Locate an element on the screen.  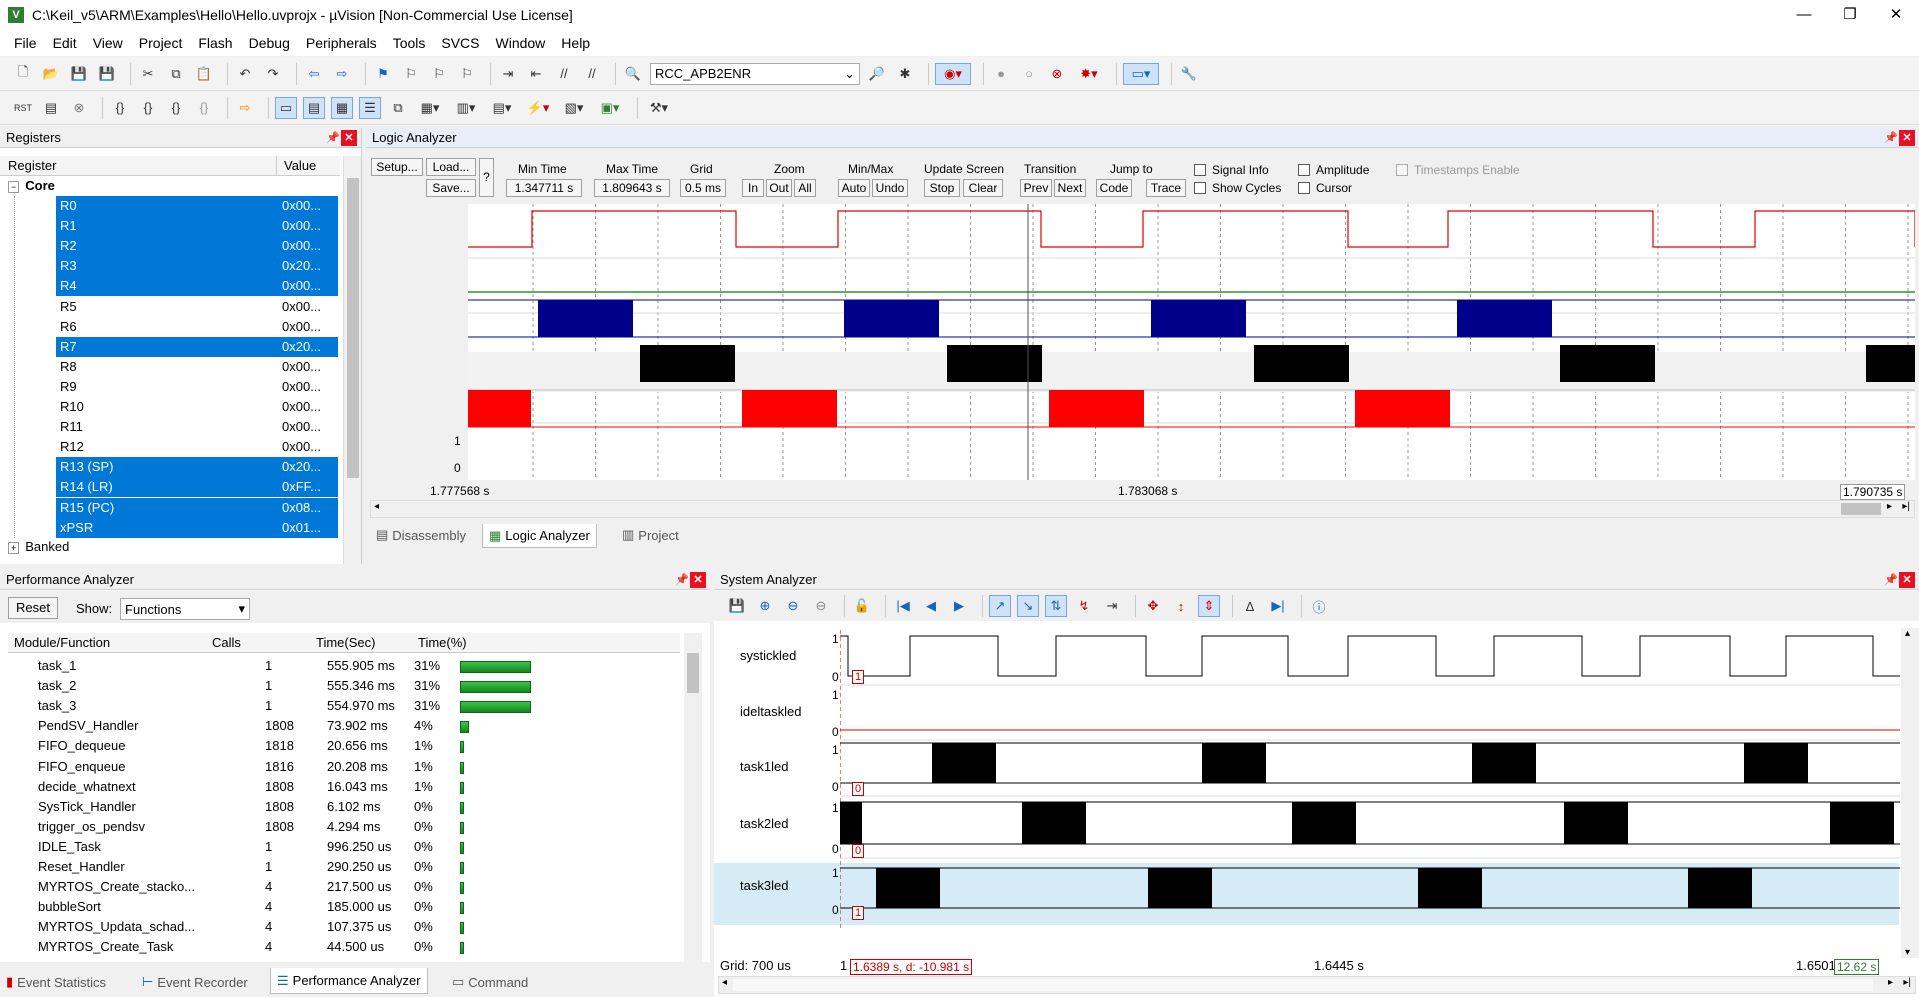
column-value: Value is located at coordinates (300, 165).